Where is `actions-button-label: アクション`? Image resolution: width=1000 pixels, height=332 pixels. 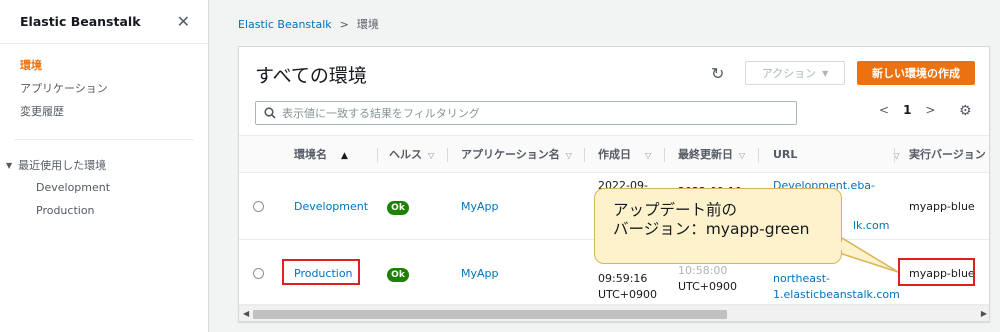 actions-button-label: アクション is located at coordinates (789, 73).